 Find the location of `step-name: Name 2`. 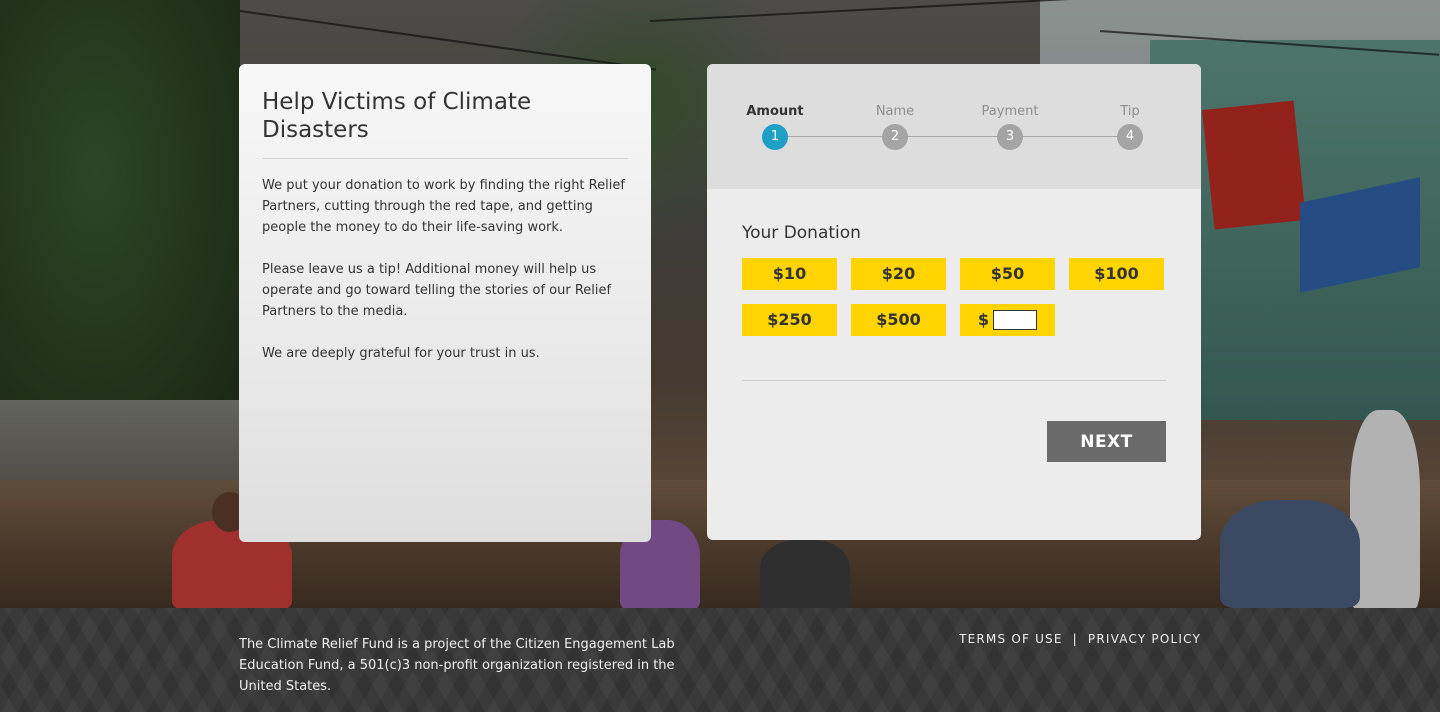

step-name: Name 2 is located at coordinates (895, 127).